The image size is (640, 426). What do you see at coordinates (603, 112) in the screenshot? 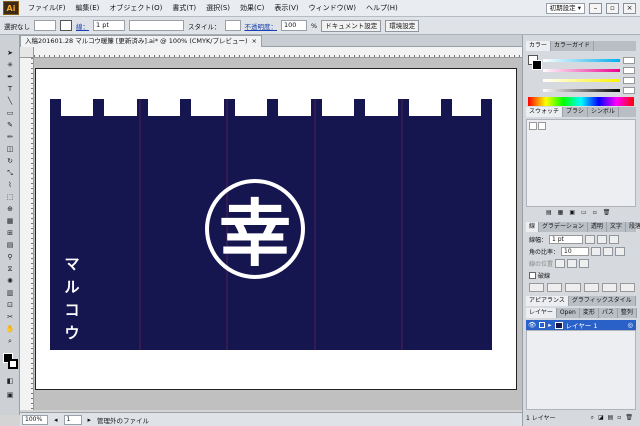
I see `tab-symbols: シンボル` at bounding box center [603, 112].